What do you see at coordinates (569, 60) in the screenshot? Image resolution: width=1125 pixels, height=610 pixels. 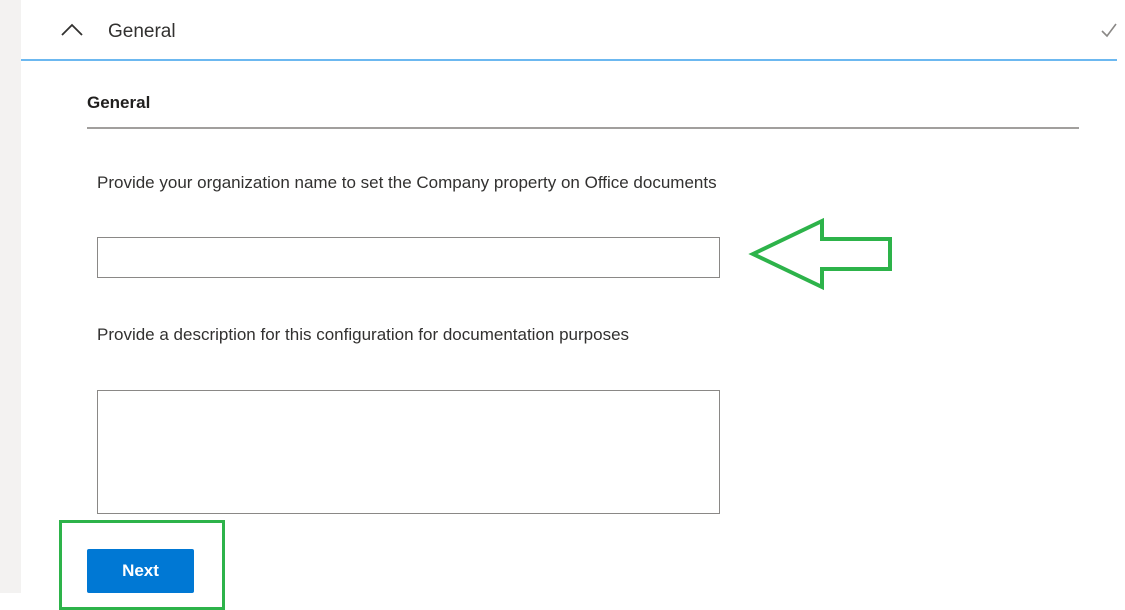 I see `section-header-underline` at bounding box center [569, 60].